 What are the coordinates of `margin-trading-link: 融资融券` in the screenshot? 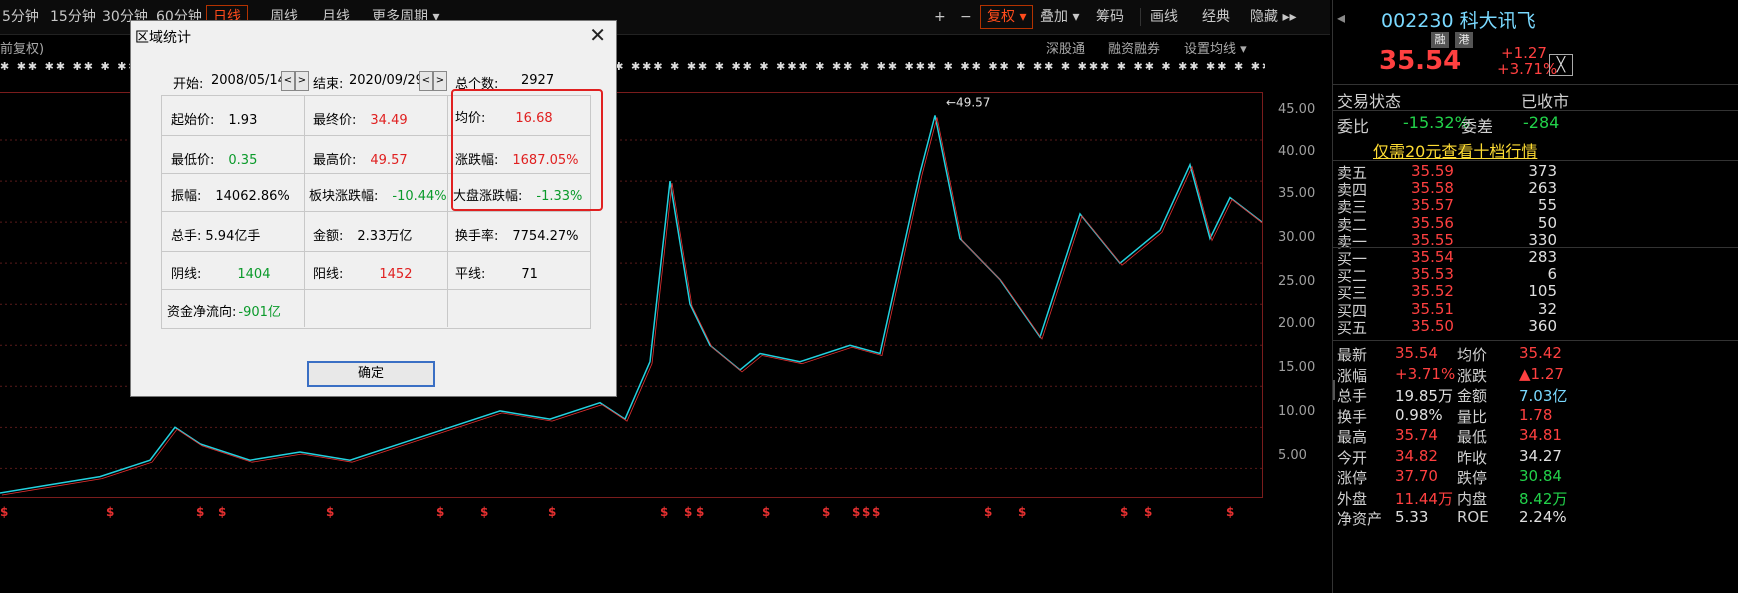 It's located at (1134, 47).